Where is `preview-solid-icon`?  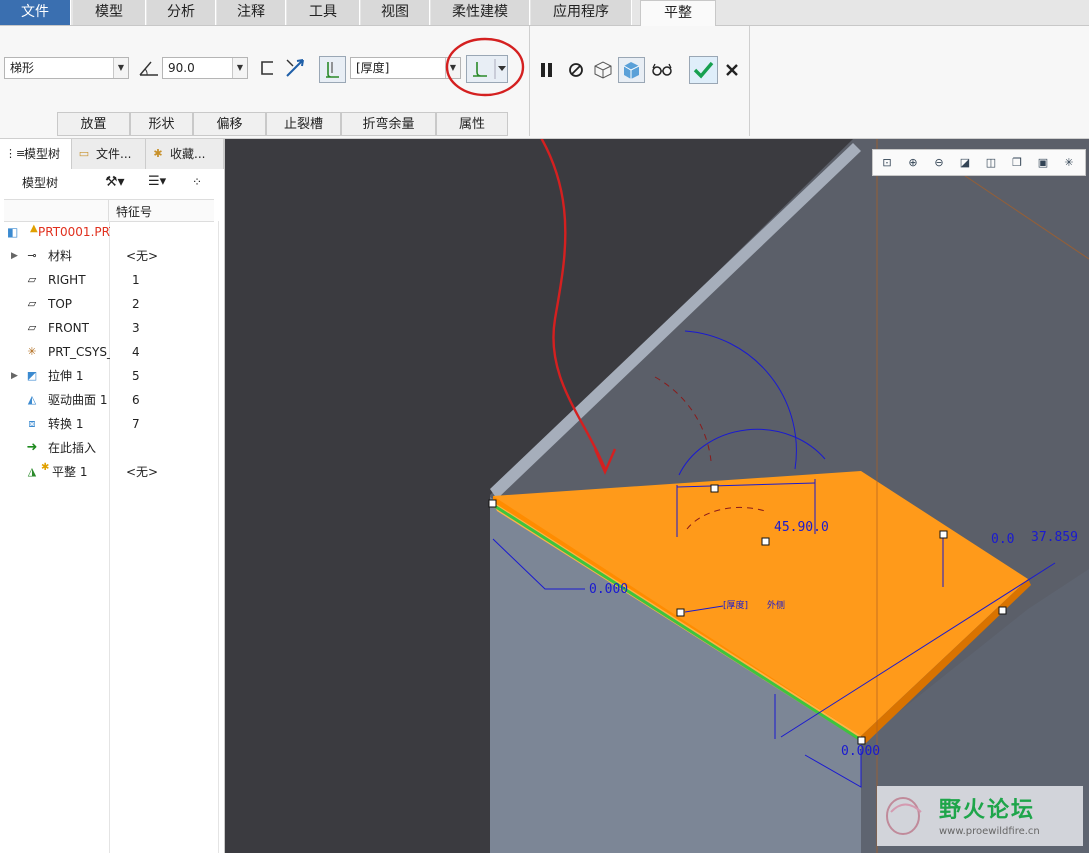
preview-solid-icon is located at coordinates (631, 70).